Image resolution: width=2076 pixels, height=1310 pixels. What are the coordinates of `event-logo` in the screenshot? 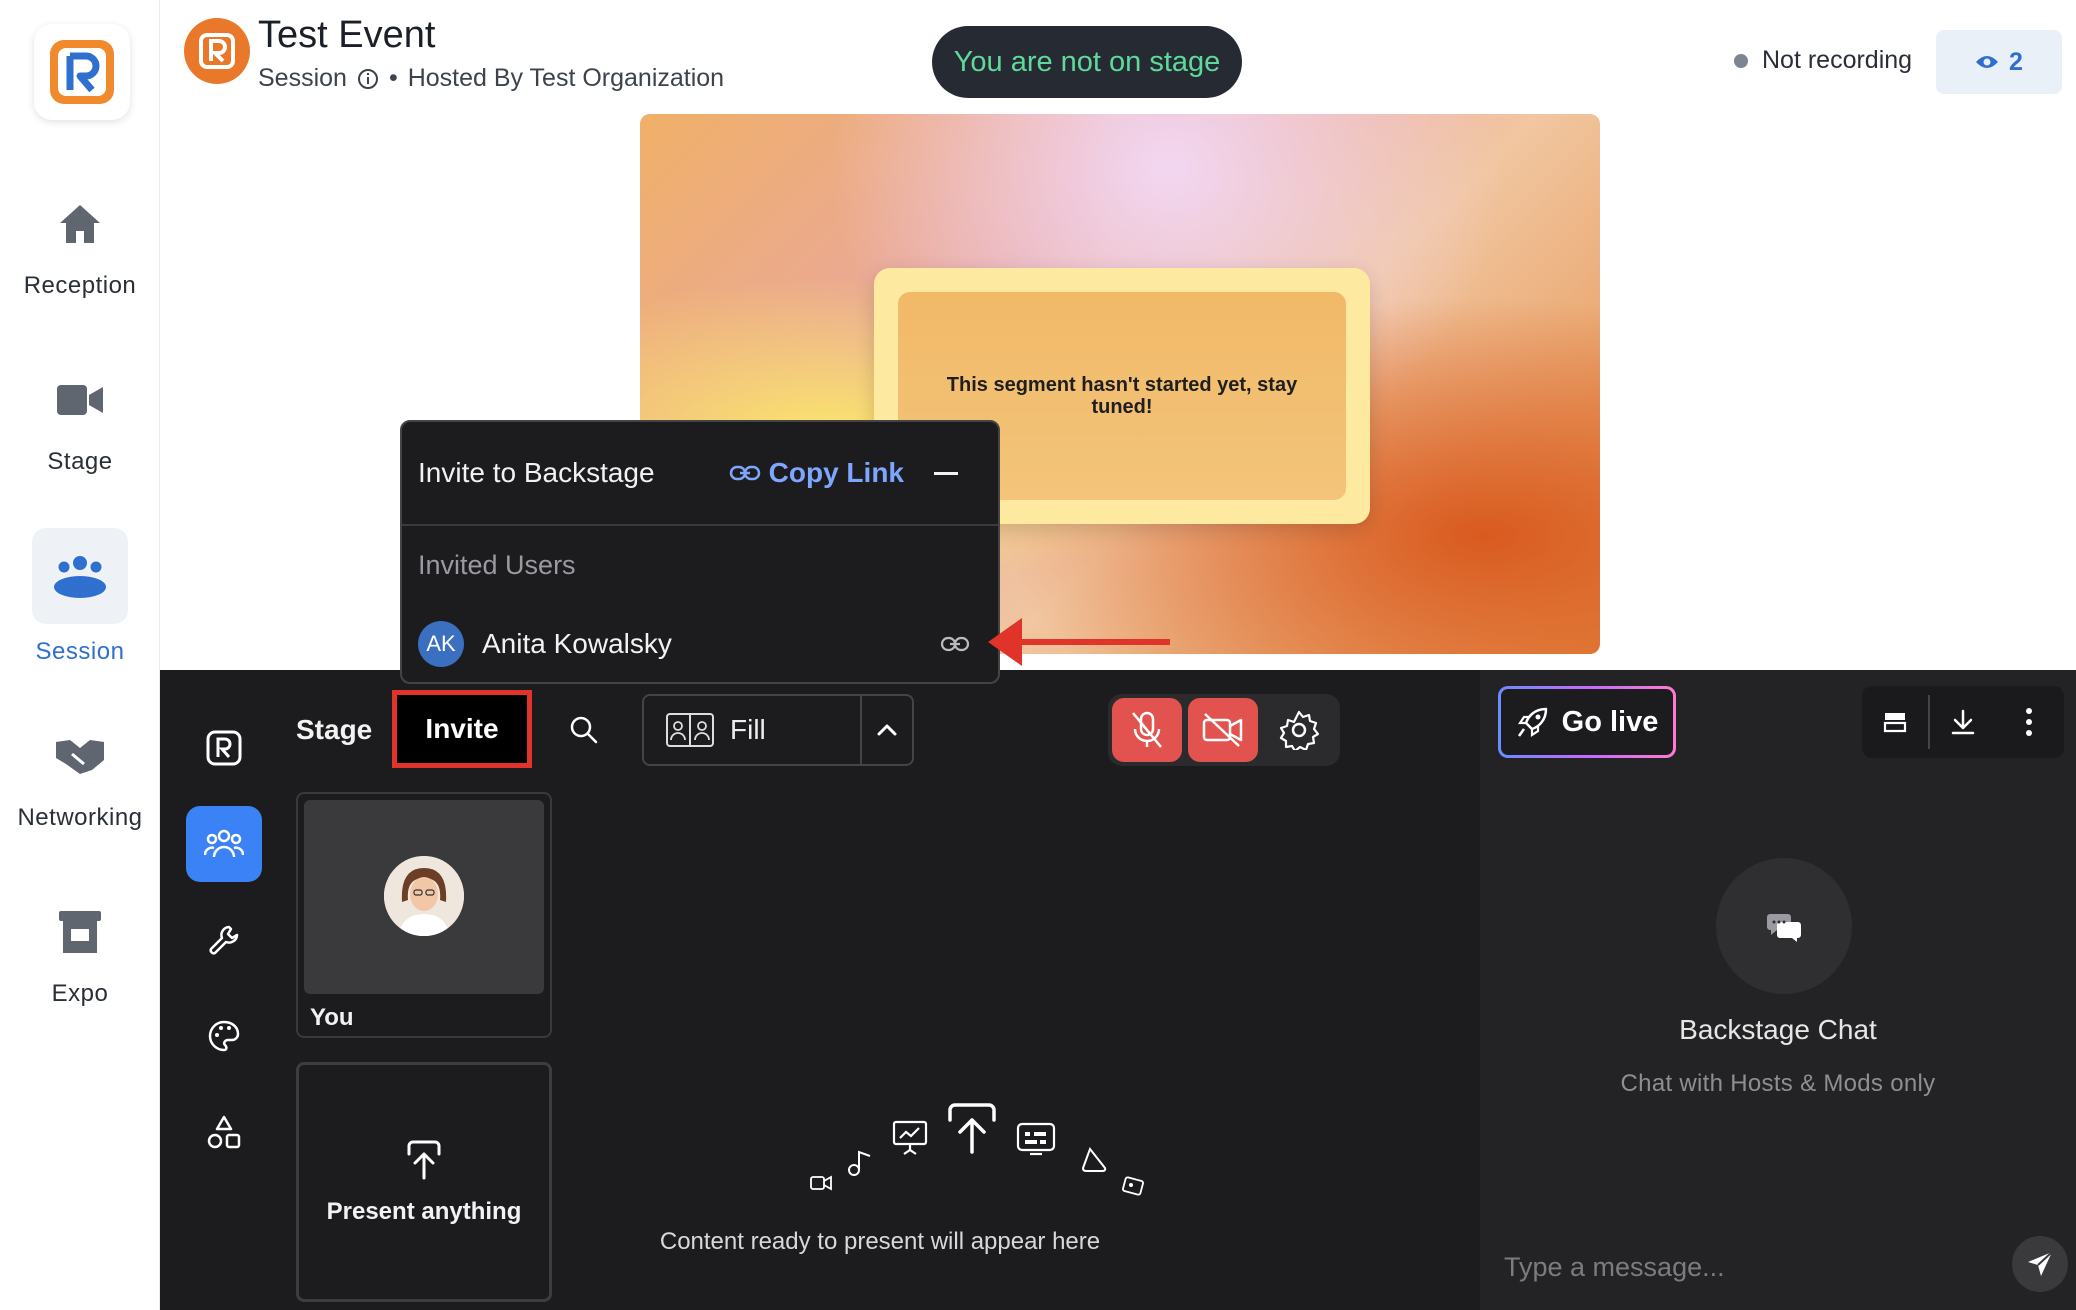 It's located at (217, 51).